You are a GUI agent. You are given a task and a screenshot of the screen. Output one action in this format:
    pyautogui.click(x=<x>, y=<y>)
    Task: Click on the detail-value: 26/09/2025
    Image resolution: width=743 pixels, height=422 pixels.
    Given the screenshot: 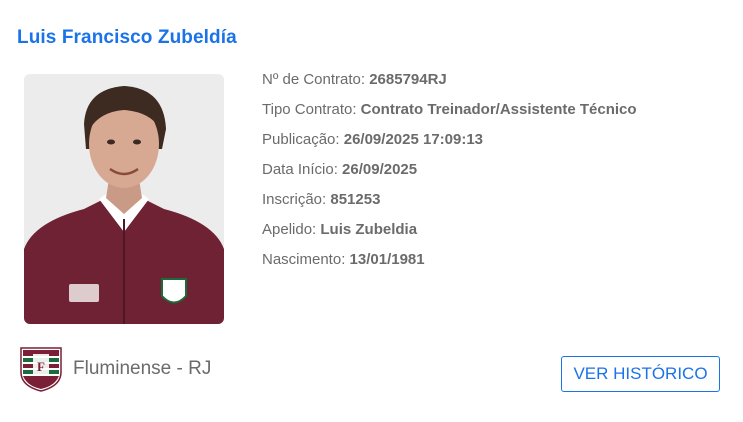 What is the action you would take?
    pyautogui.click(x=380, y=169)
    